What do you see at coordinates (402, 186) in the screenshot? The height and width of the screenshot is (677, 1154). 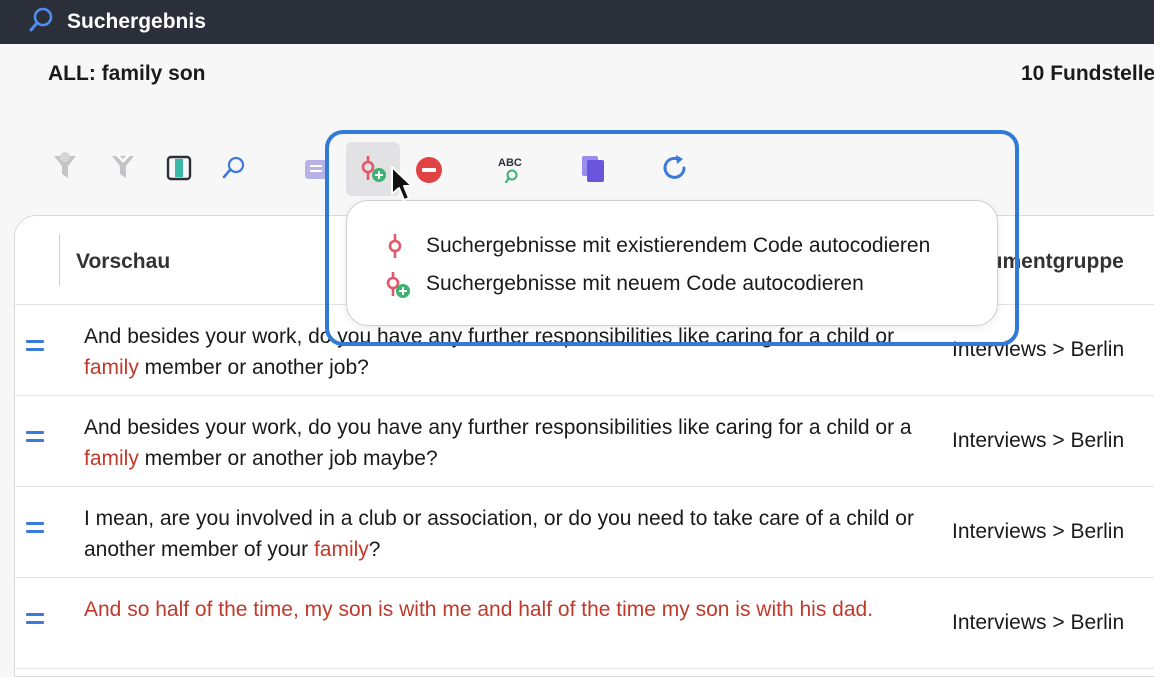 I see `mouse-cursor-icon` at bounding box center [402, 186].